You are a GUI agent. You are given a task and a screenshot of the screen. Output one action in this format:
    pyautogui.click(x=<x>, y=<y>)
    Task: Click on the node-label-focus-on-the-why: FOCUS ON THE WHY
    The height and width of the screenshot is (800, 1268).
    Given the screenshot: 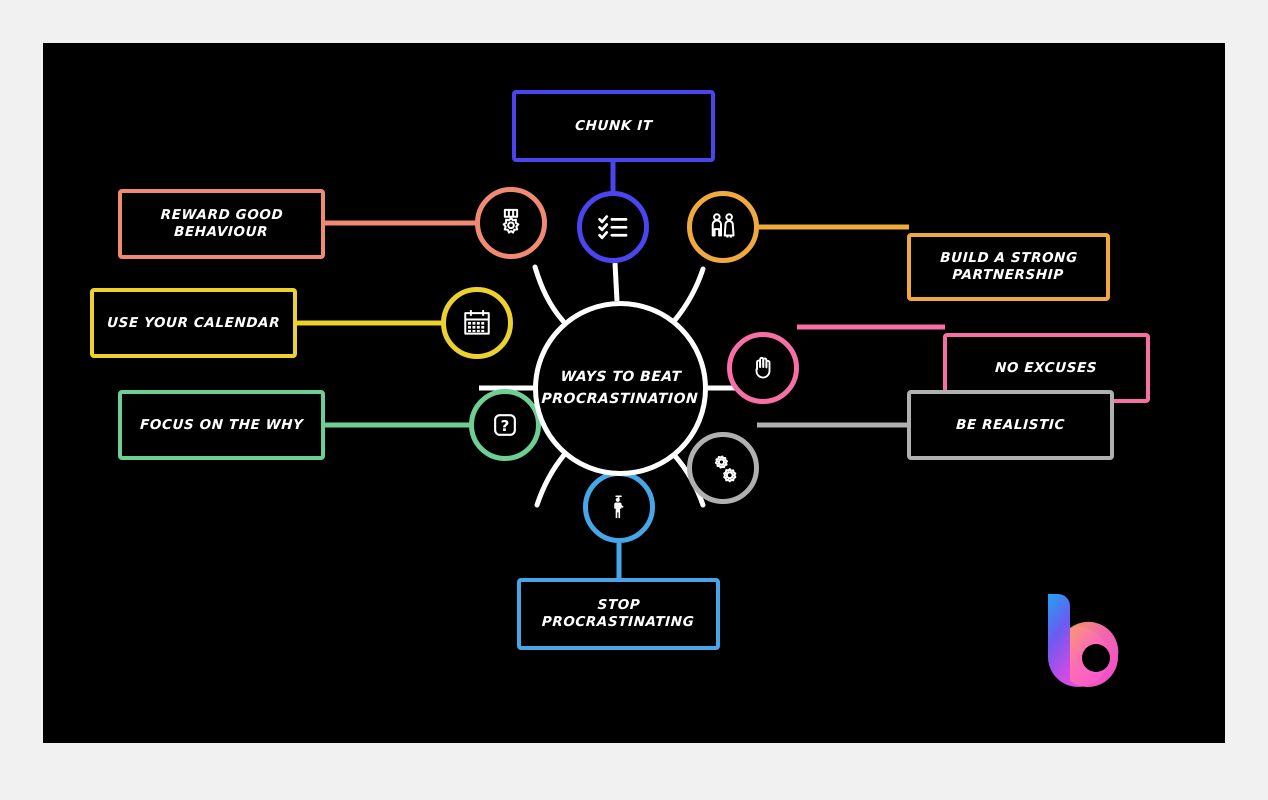 What is the action you would take?
    pyautogui.click(x=221, y=424)
    